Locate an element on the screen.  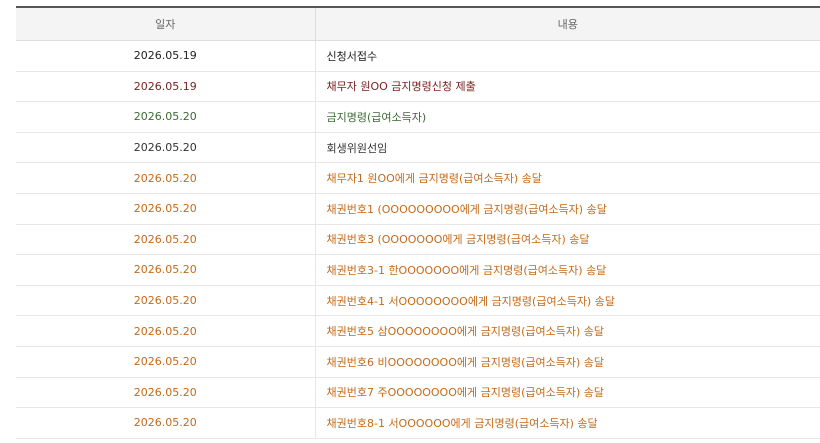
row-content: 채권번호8-1 서OOOOOO에게 금지명령(급여소득자) 송달 is located at coordinates (567, 423).